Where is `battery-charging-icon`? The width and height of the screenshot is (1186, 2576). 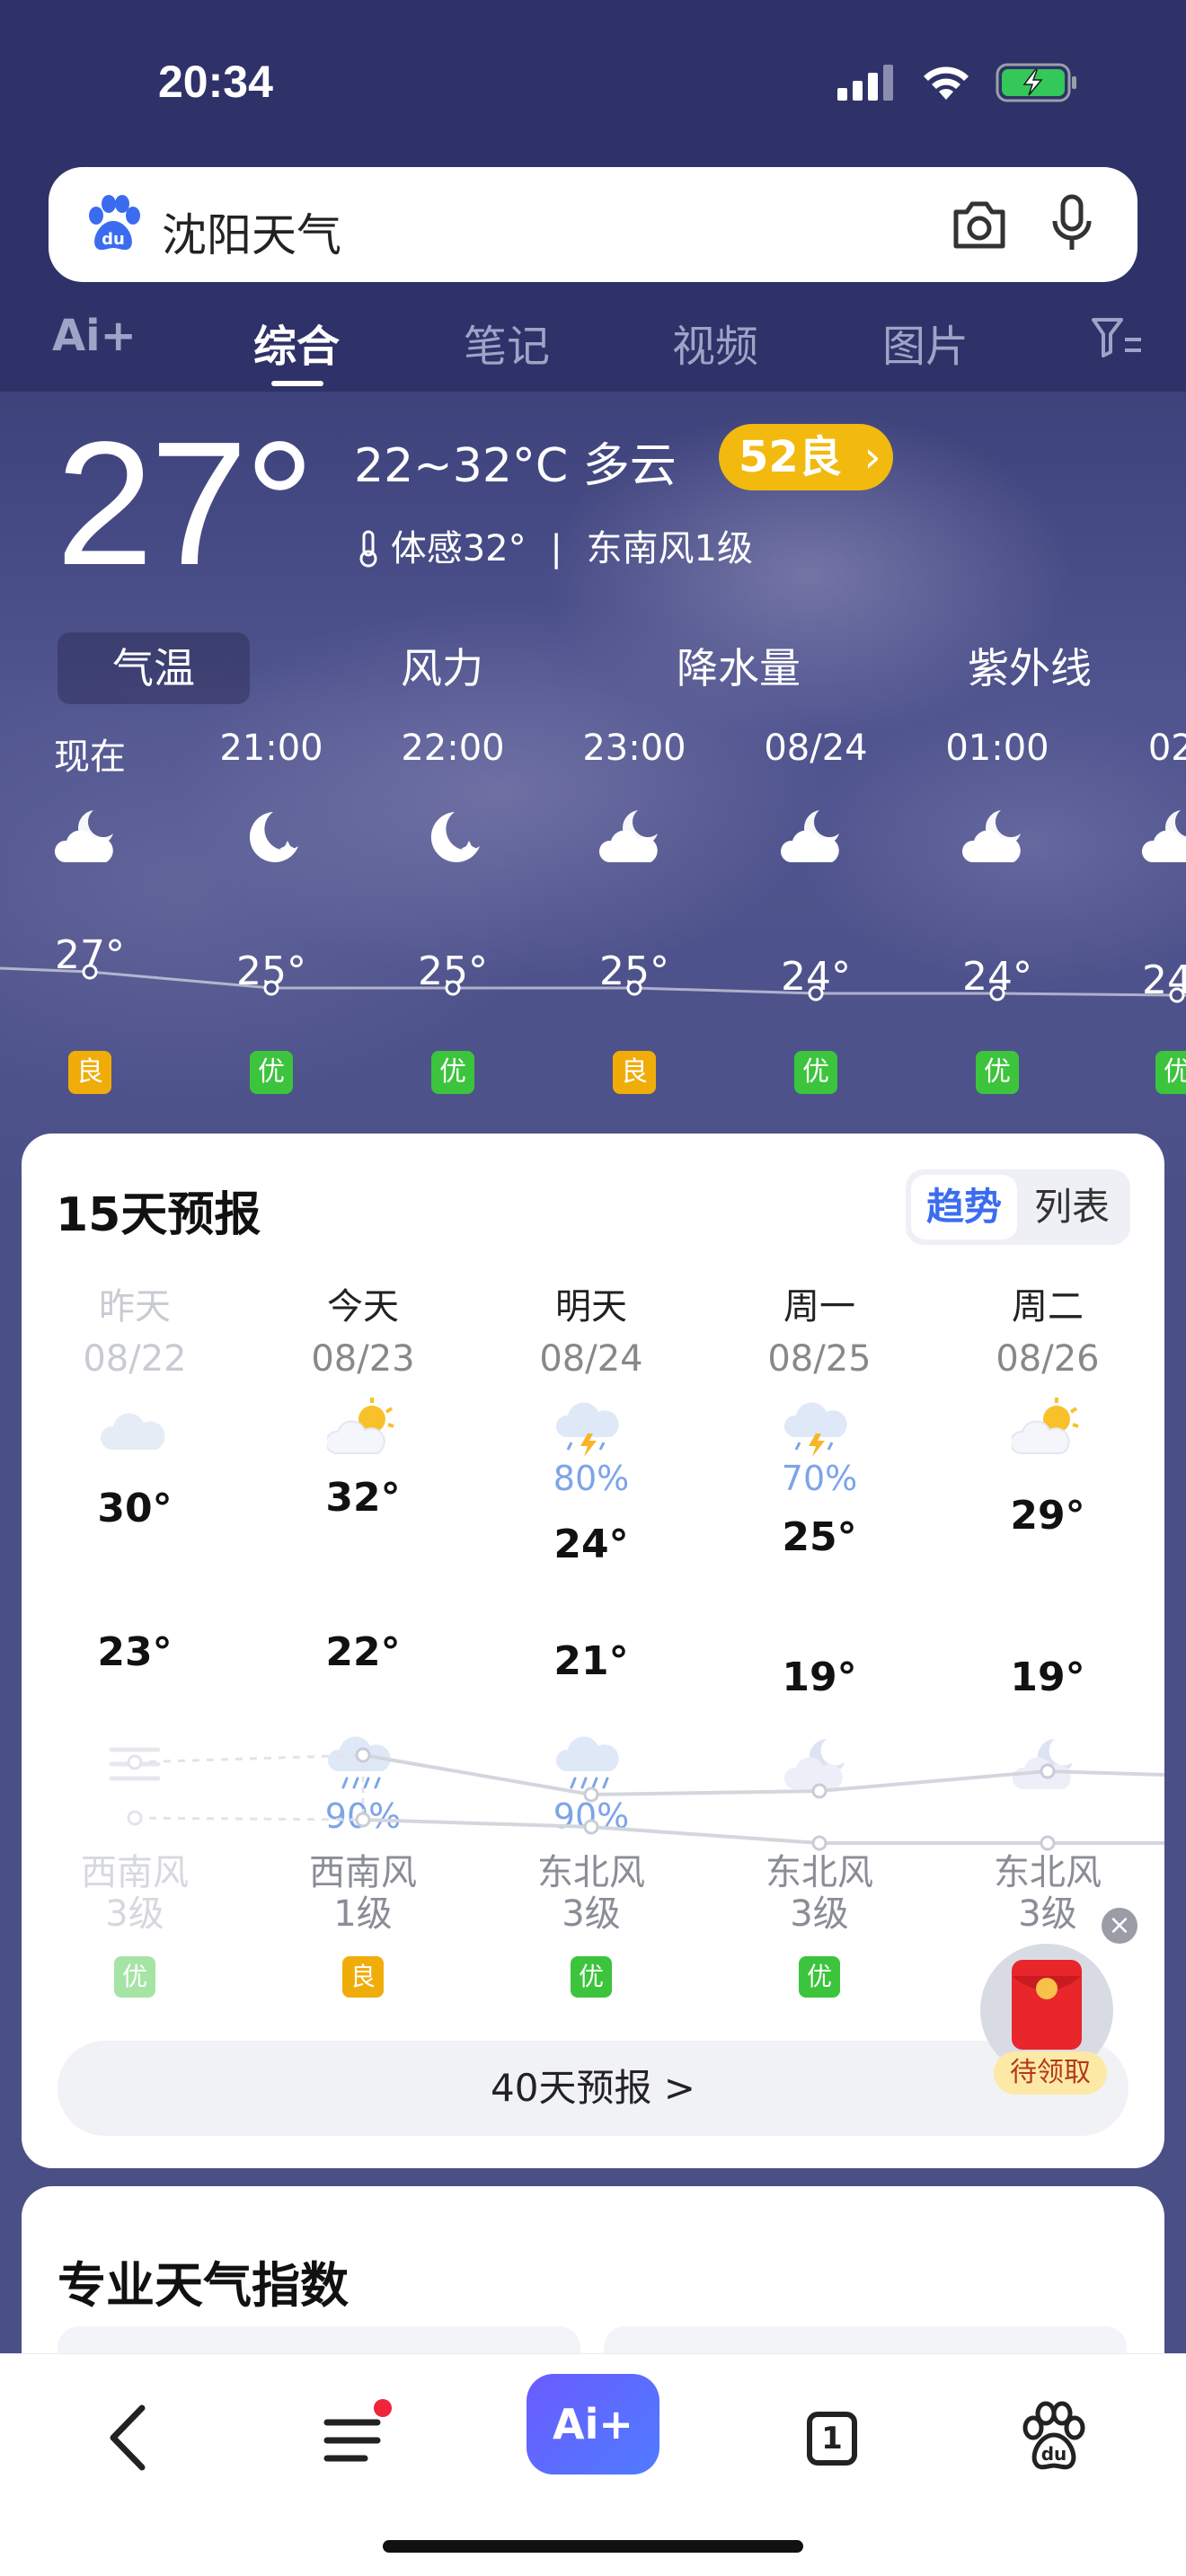 battery-charging-icon is located at coordinates (1036, 82).